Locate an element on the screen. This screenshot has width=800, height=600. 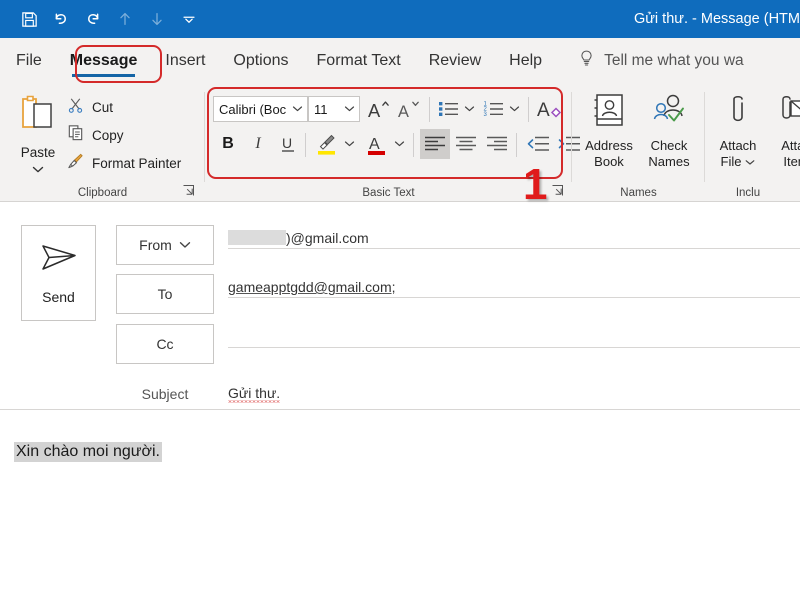
font-name-value: Calibri (Boc is located at coordinates (253, 109).